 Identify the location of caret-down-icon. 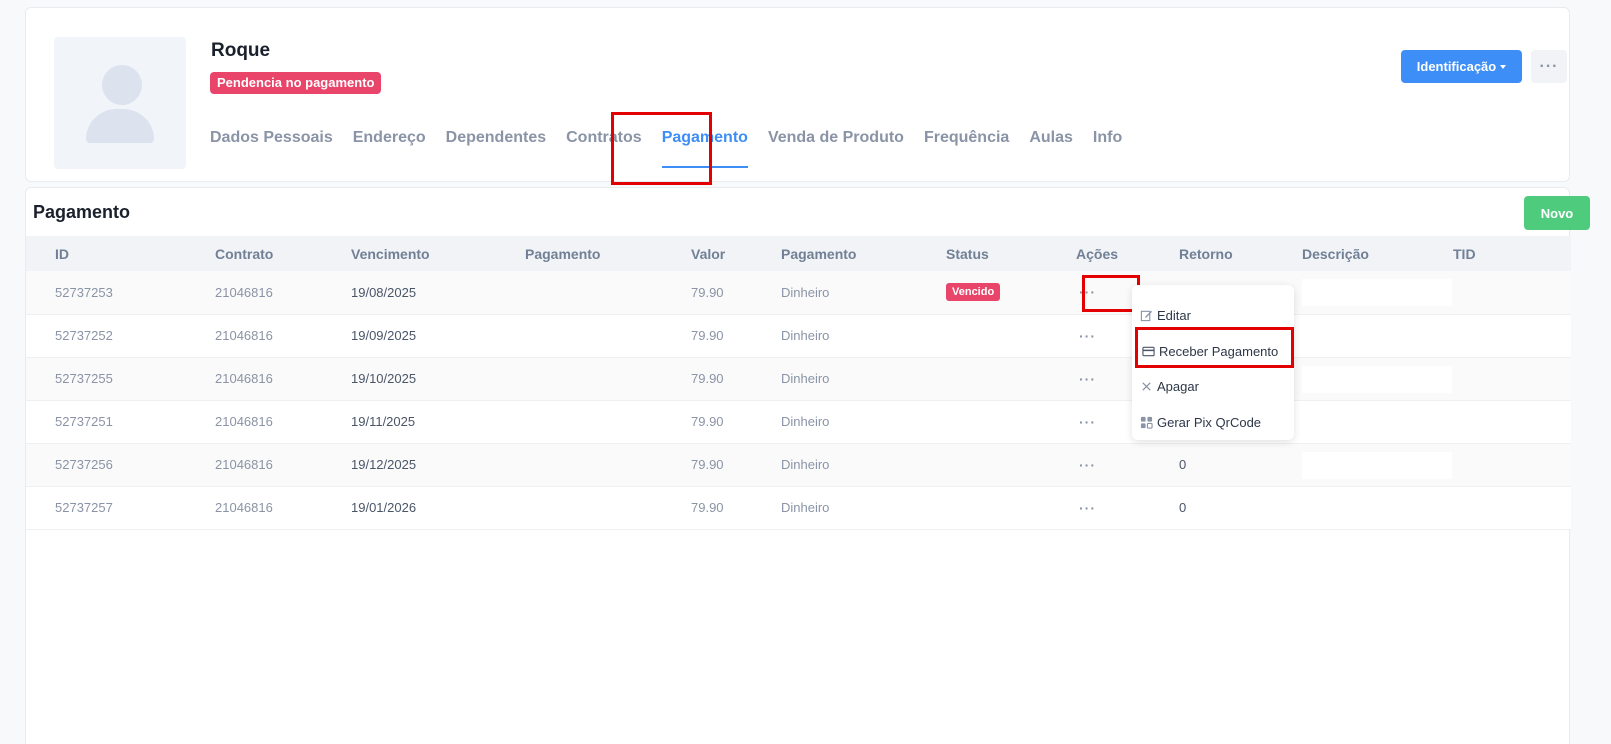
(1503, 66).